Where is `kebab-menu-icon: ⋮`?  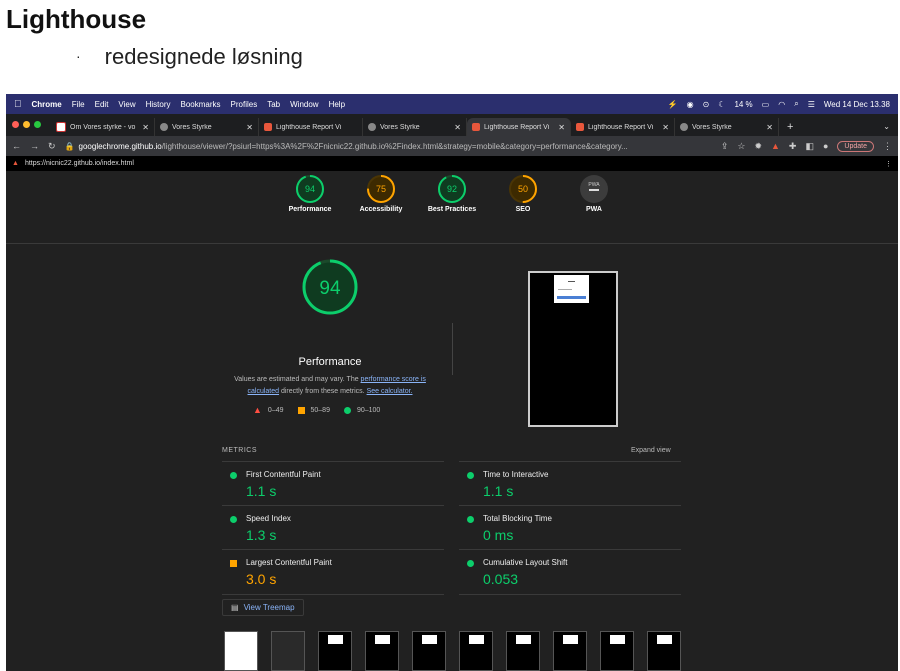
kebab-menu-icon: ⋮ is located at coordinates (887, 146).